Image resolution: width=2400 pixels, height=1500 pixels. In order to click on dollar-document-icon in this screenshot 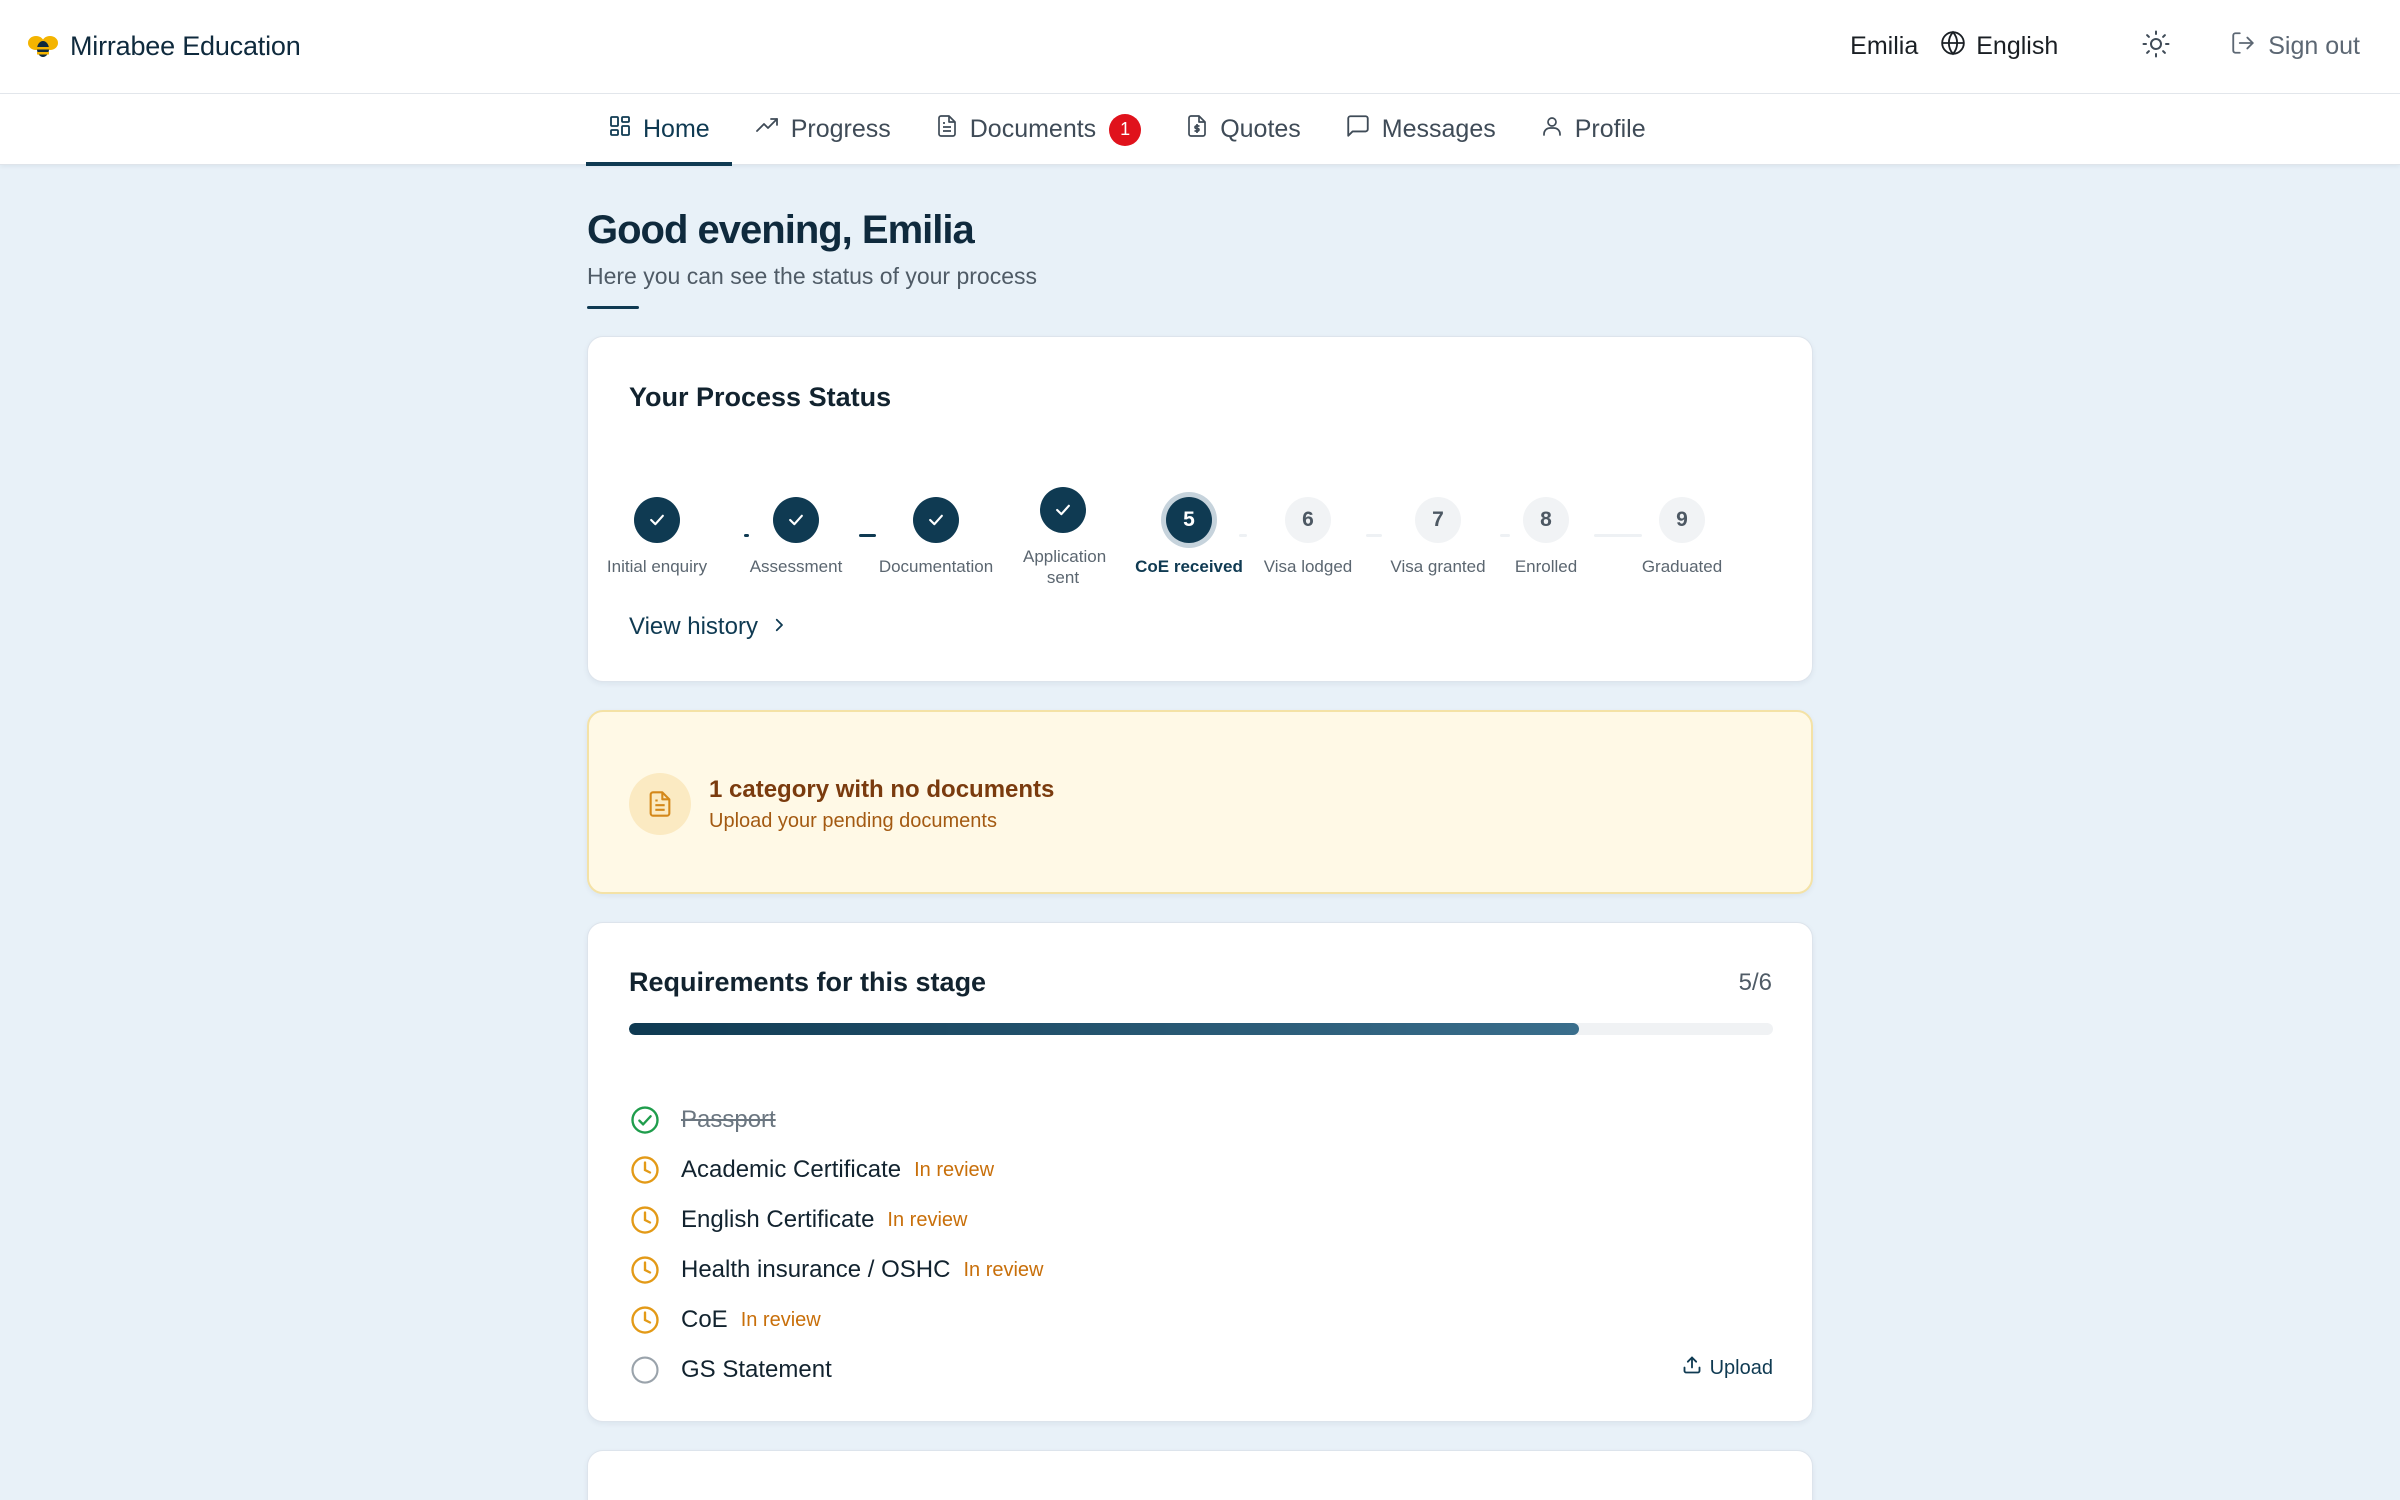, I will do `click(1197, 129)`.